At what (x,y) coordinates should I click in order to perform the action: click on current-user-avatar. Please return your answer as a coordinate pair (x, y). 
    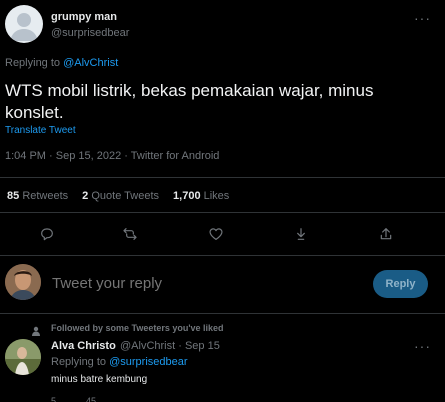
    Looking at the image, I should click on (23, 282).